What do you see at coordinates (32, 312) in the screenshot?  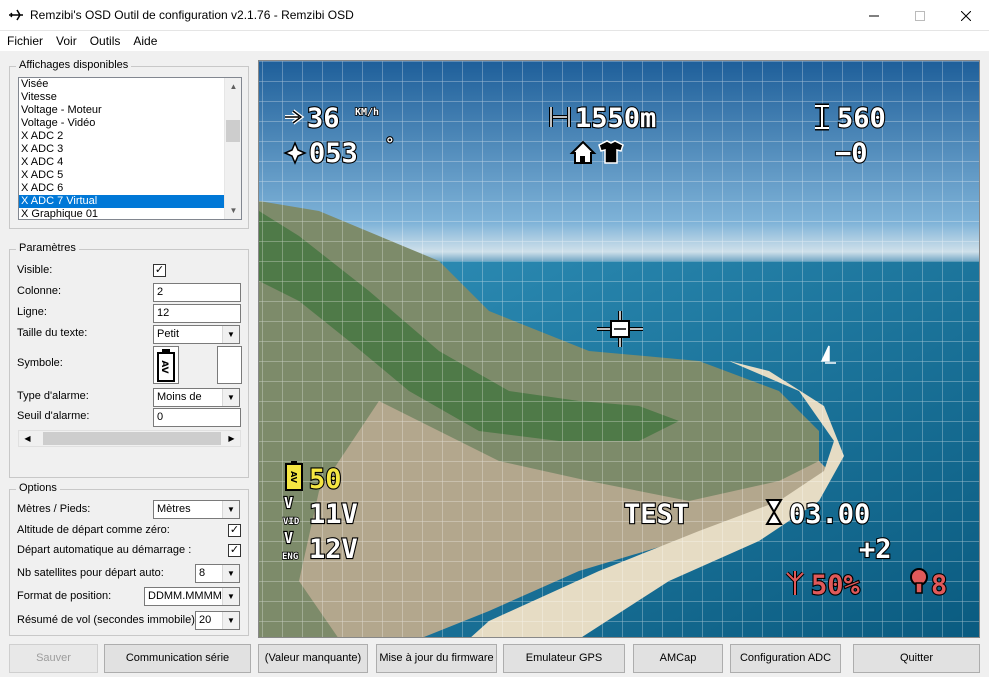 I see `row-label: Ligne:` at bounding box center [32, 312].